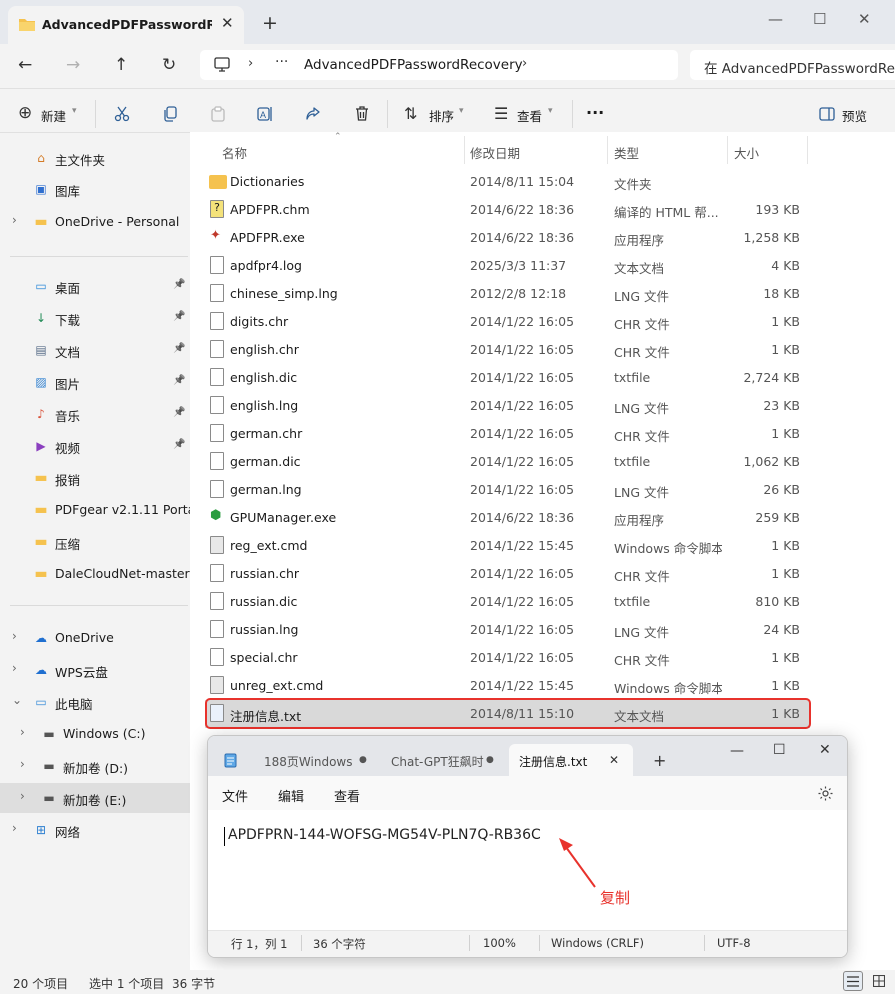 The height and width of the screenshot is (994, 895). What do you see at coordinates (507, 574) in the screenshot?
I see `file-row: russian.chr 2014/1/22 16:05 CHR 文件 1 KB` at bounding box center [507, 574].